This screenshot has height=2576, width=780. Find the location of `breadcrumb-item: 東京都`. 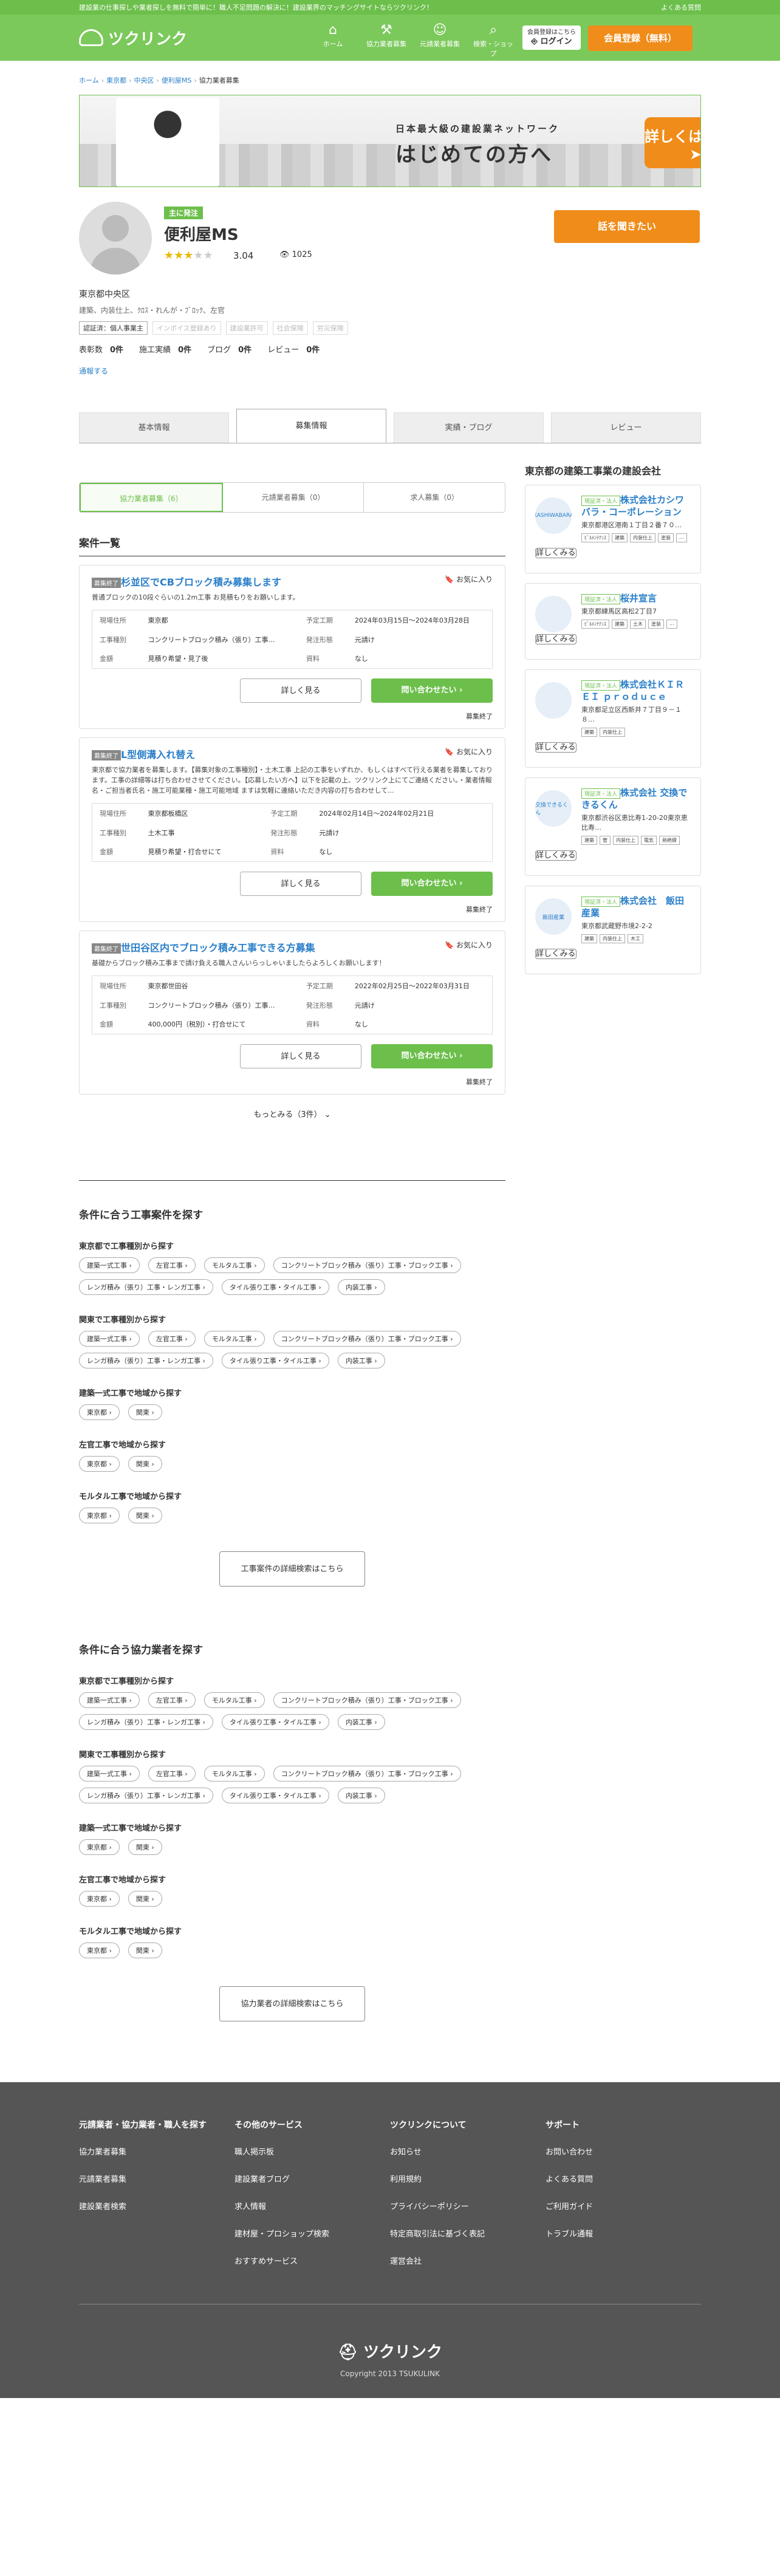

breadcrumb-item: 東京都 is located at coordinates (116, 80).